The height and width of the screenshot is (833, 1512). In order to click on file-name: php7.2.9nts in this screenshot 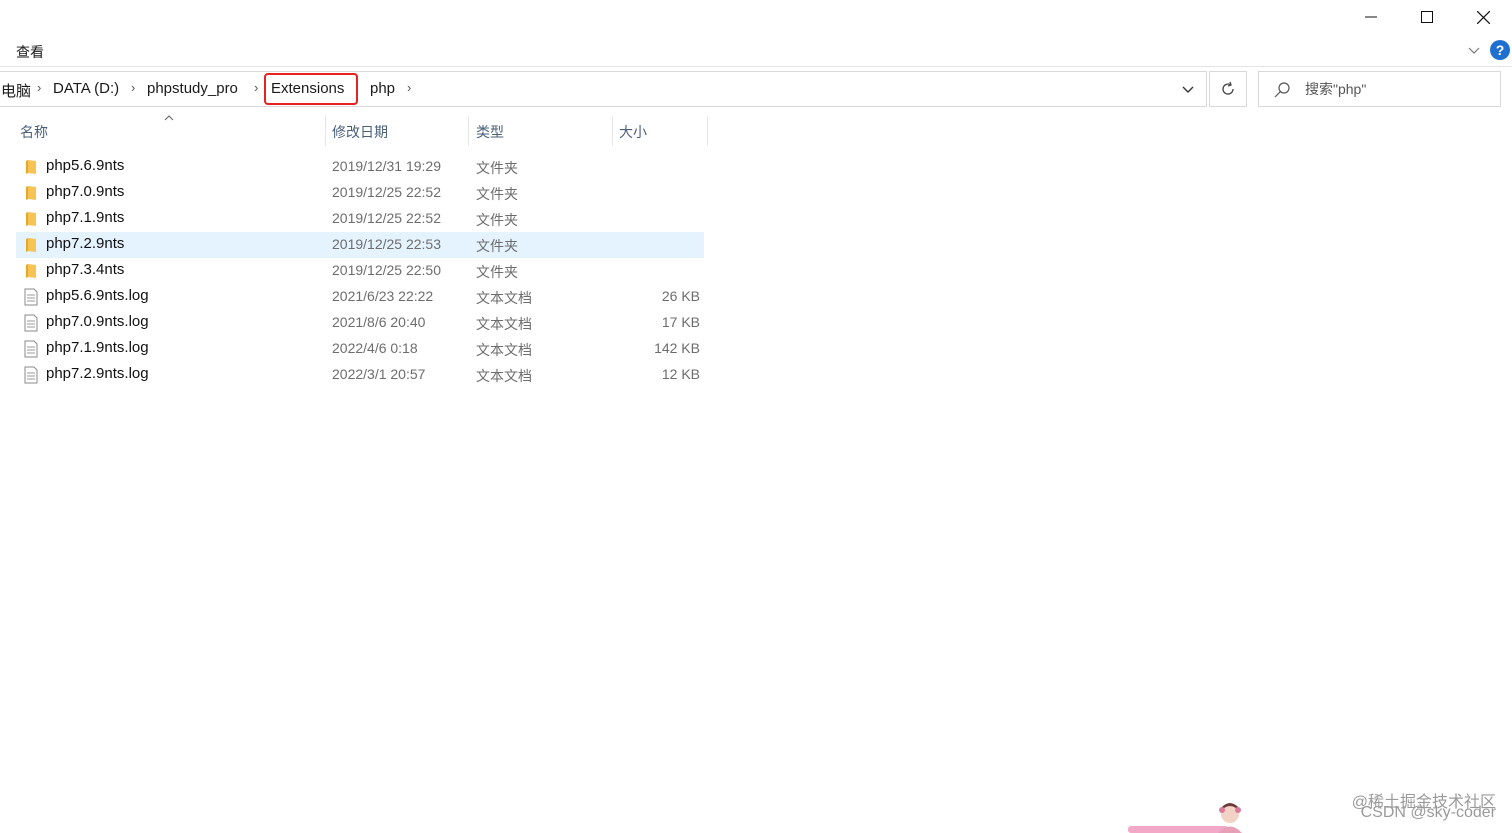, I will do `click(85, 243)`.